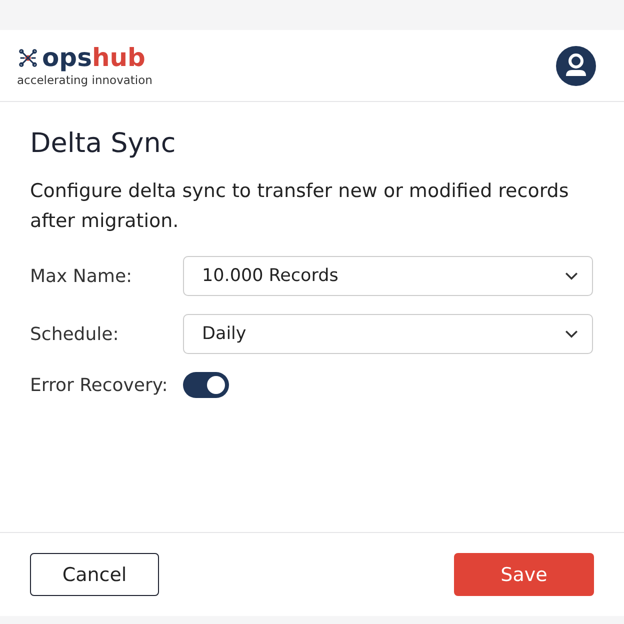 The image size is (624, 624). I want to click on toggle-switch, so click(206, 385).